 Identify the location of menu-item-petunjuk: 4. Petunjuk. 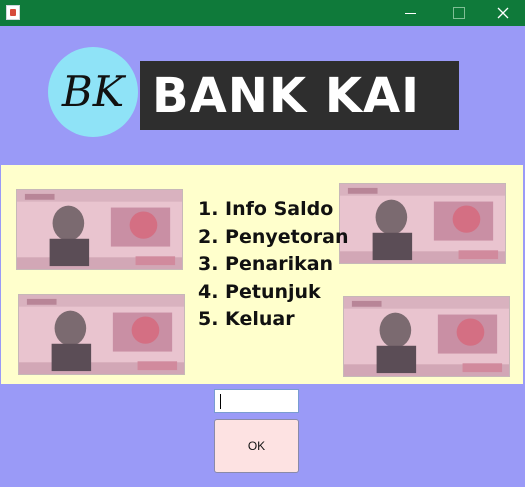
(259, 291).